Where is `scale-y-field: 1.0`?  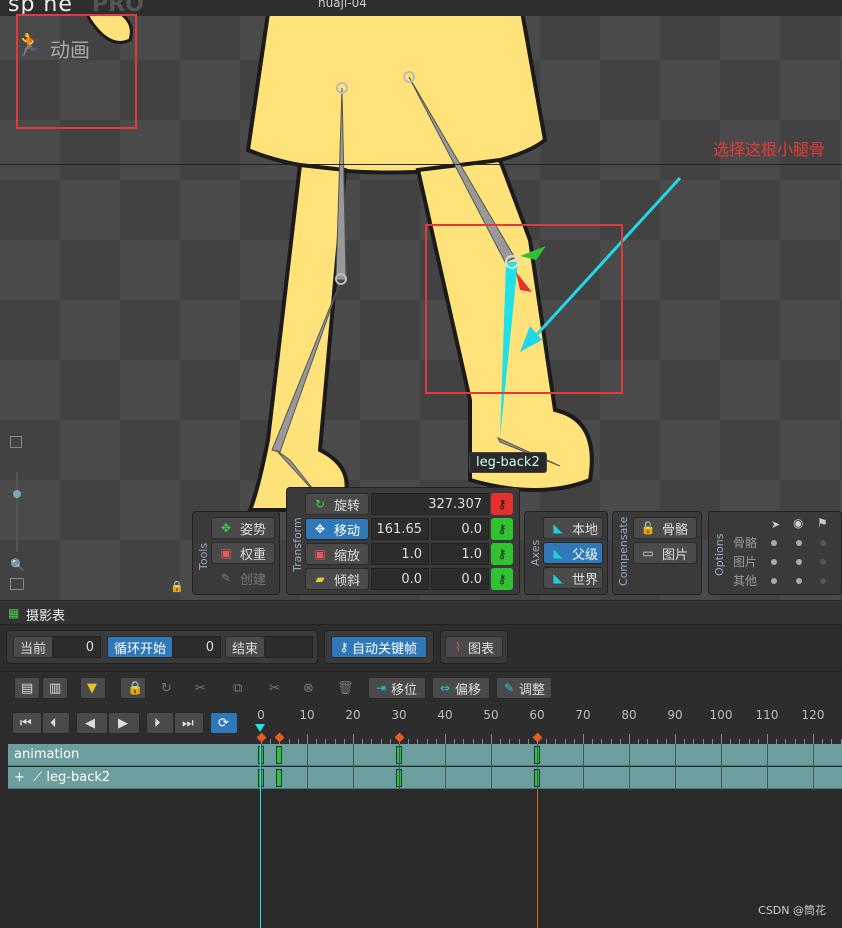 scale-y-field: 1.0 is located at coordinates (460, 554).